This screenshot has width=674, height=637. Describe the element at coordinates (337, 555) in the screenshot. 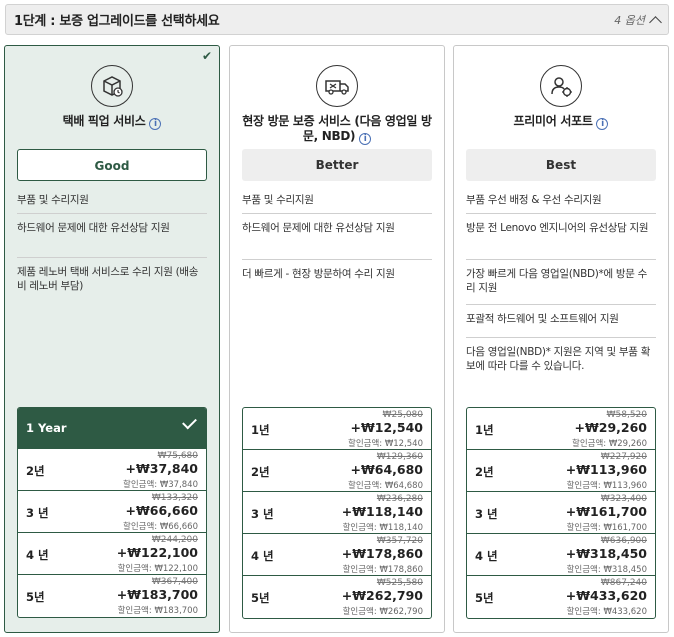

I see `year-option-4: 4 년 ₩357,720 +₩178,860 할인금액: ₩178,860` at that location.